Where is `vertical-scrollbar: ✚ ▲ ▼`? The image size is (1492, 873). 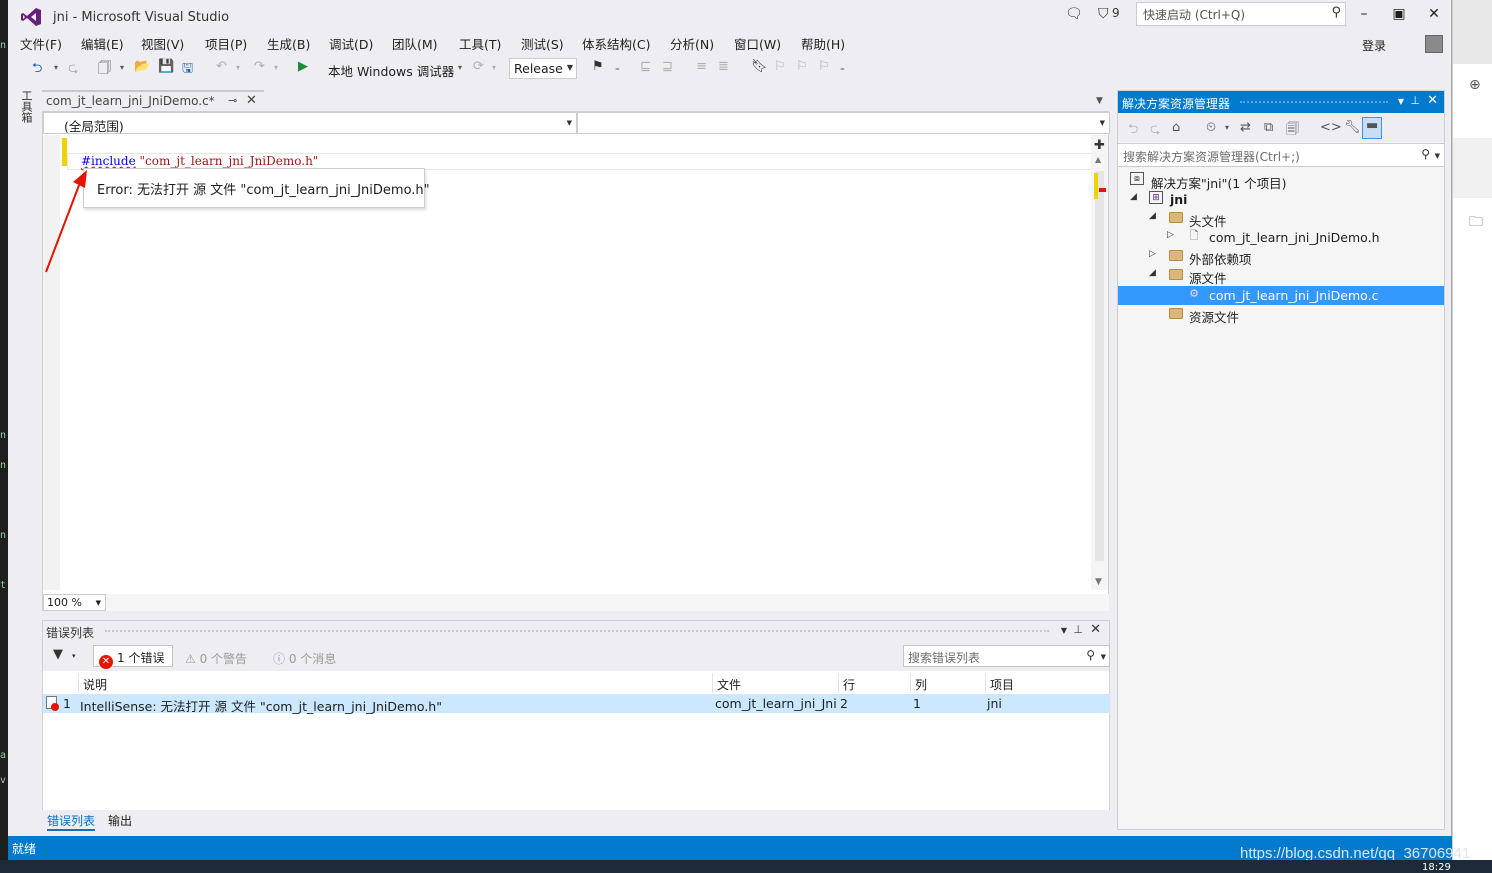
vertical-scrollbar: ✚ ▲ ▼ is located at coordinates (1099, 362).